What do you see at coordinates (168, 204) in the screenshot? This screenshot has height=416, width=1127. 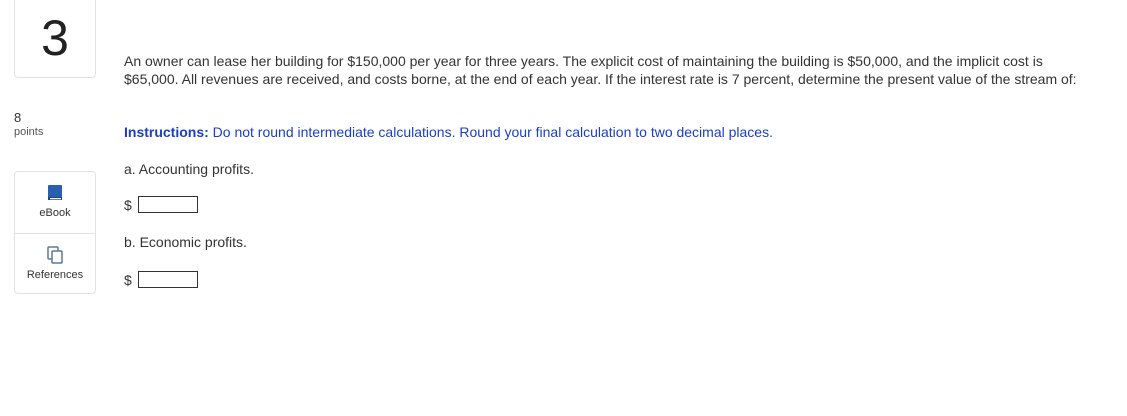 I see `part-a-answer-input` at bounding box center [168, 204].